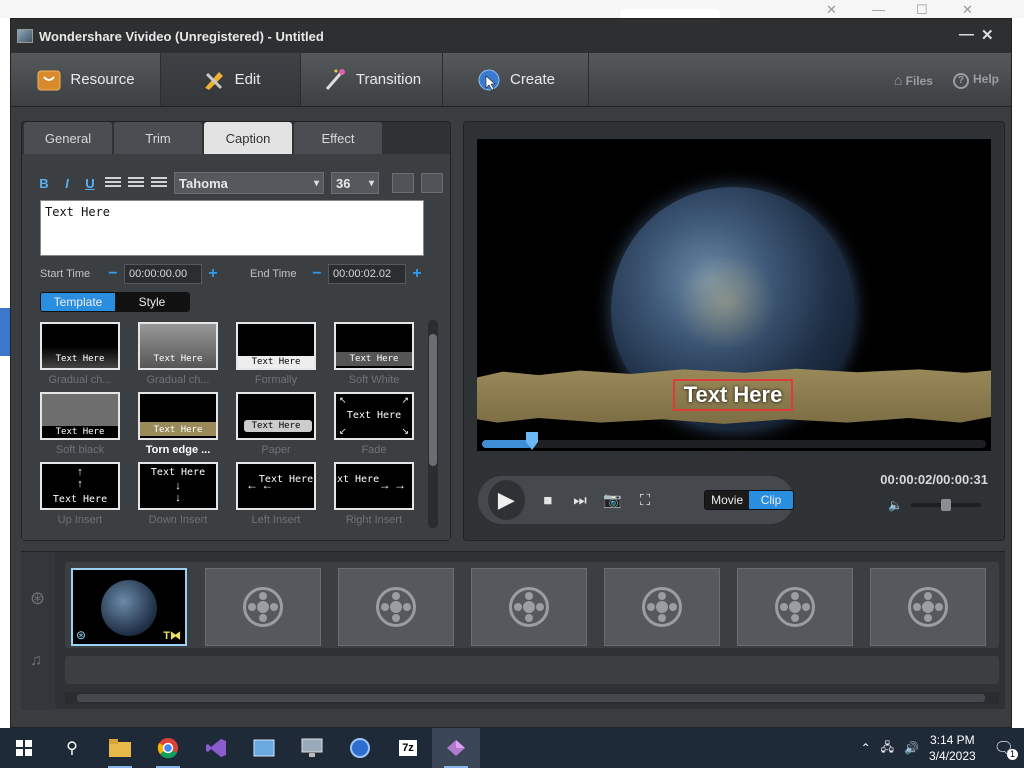 The width and height of the screenshot is (1024, 768). I want to click on tab-edit: Edit, so click(231, 79).